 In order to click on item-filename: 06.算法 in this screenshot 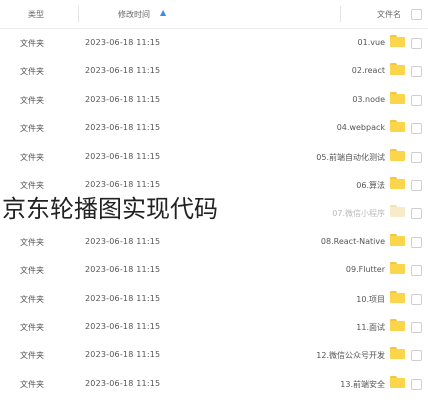, I will do `click(370, 185)`.